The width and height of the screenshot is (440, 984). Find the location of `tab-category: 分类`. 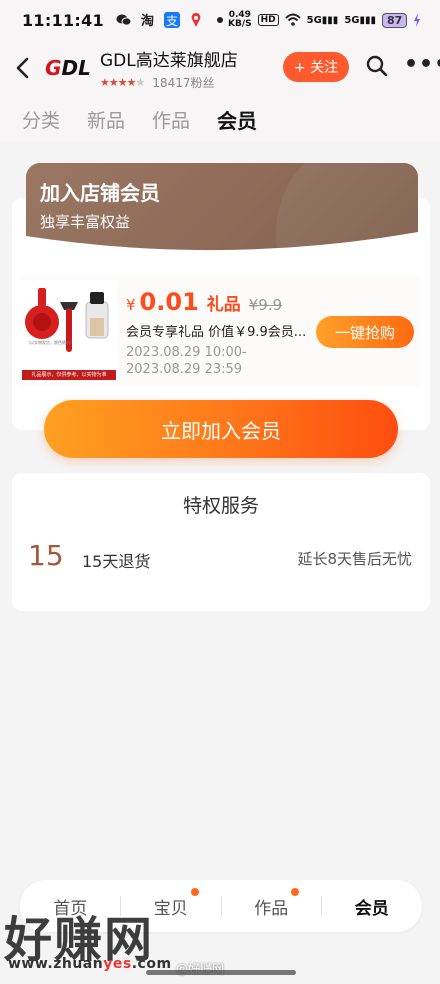

tab-category: 分类 is located at coordinates (41, 119).